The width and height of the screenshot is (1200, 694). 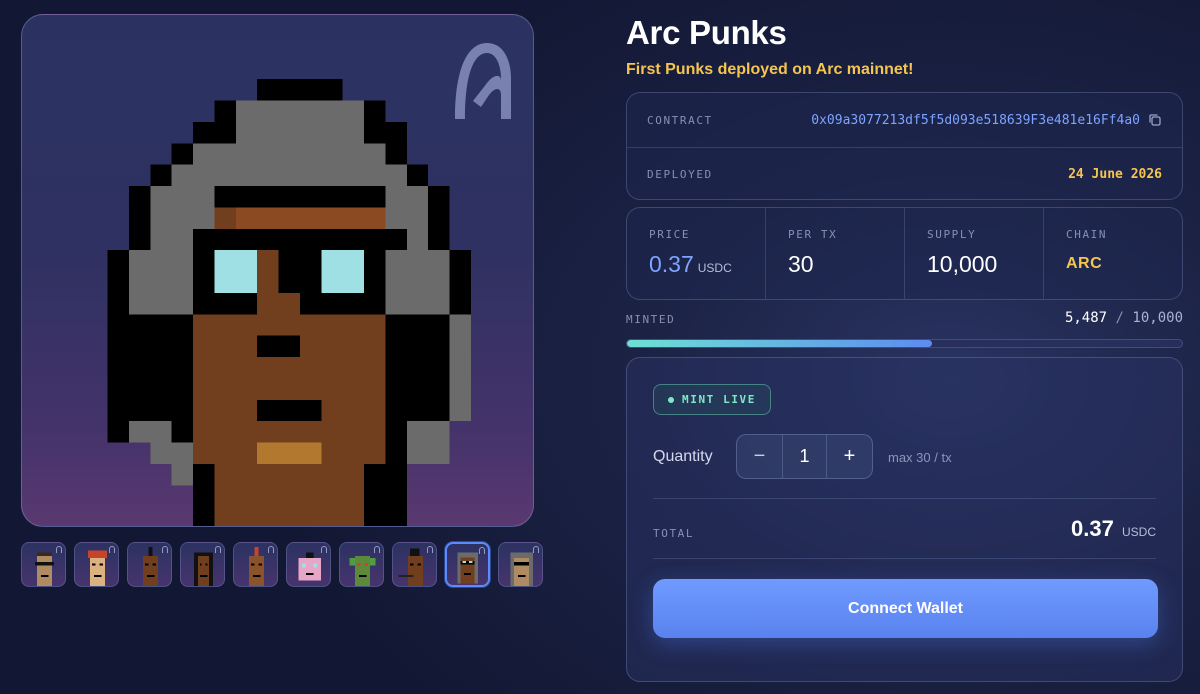 What do you see at coordinates (483, 81) in the screenshot?
I see `arc-logo-icon` at bounding box center [483, 81].